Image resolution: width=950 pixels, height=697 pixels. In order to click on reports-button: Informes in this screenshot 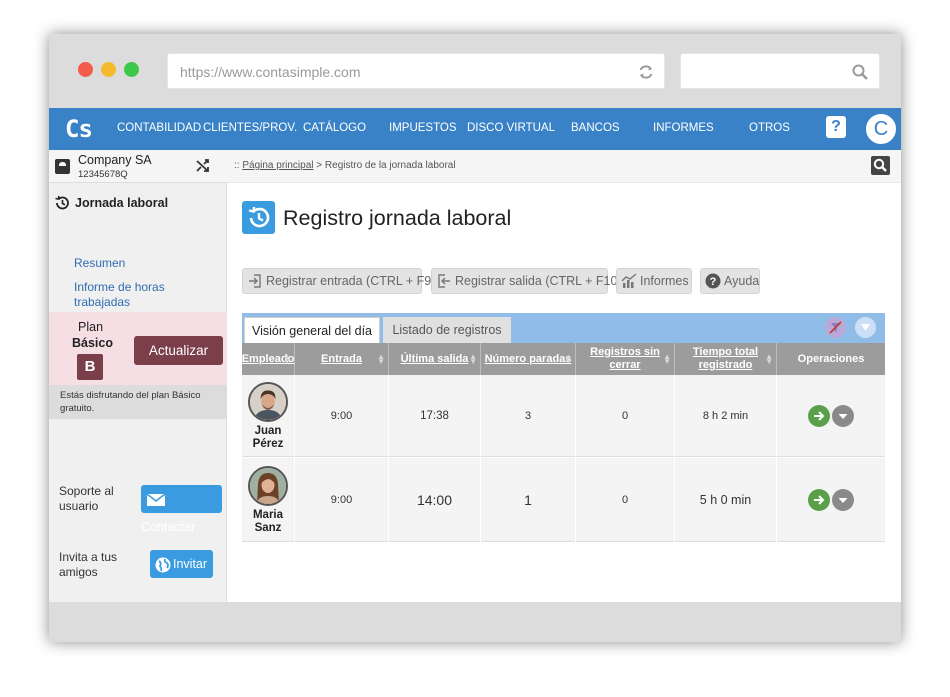, I will do `click(654, 281)`.